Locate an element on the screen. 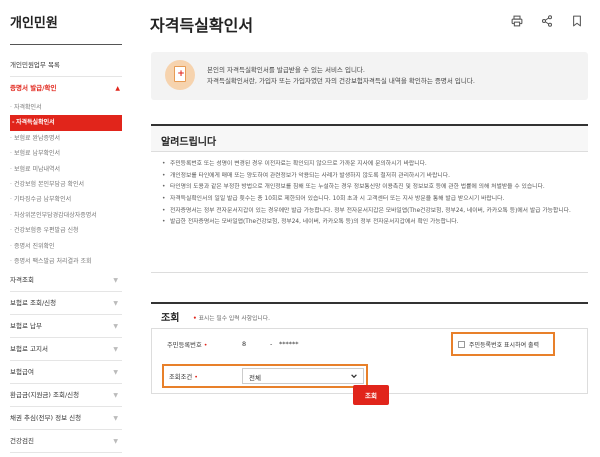  select-value: 전체 is located at coordinates (255, 378).